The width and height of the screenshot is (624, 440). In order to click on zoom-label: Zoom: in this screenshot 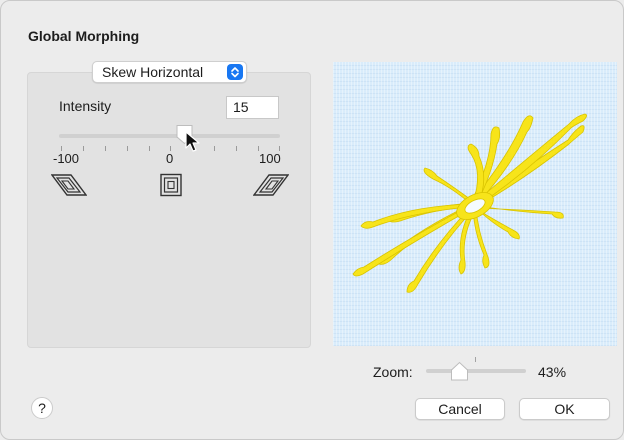, I will do `click(393, 372)`.